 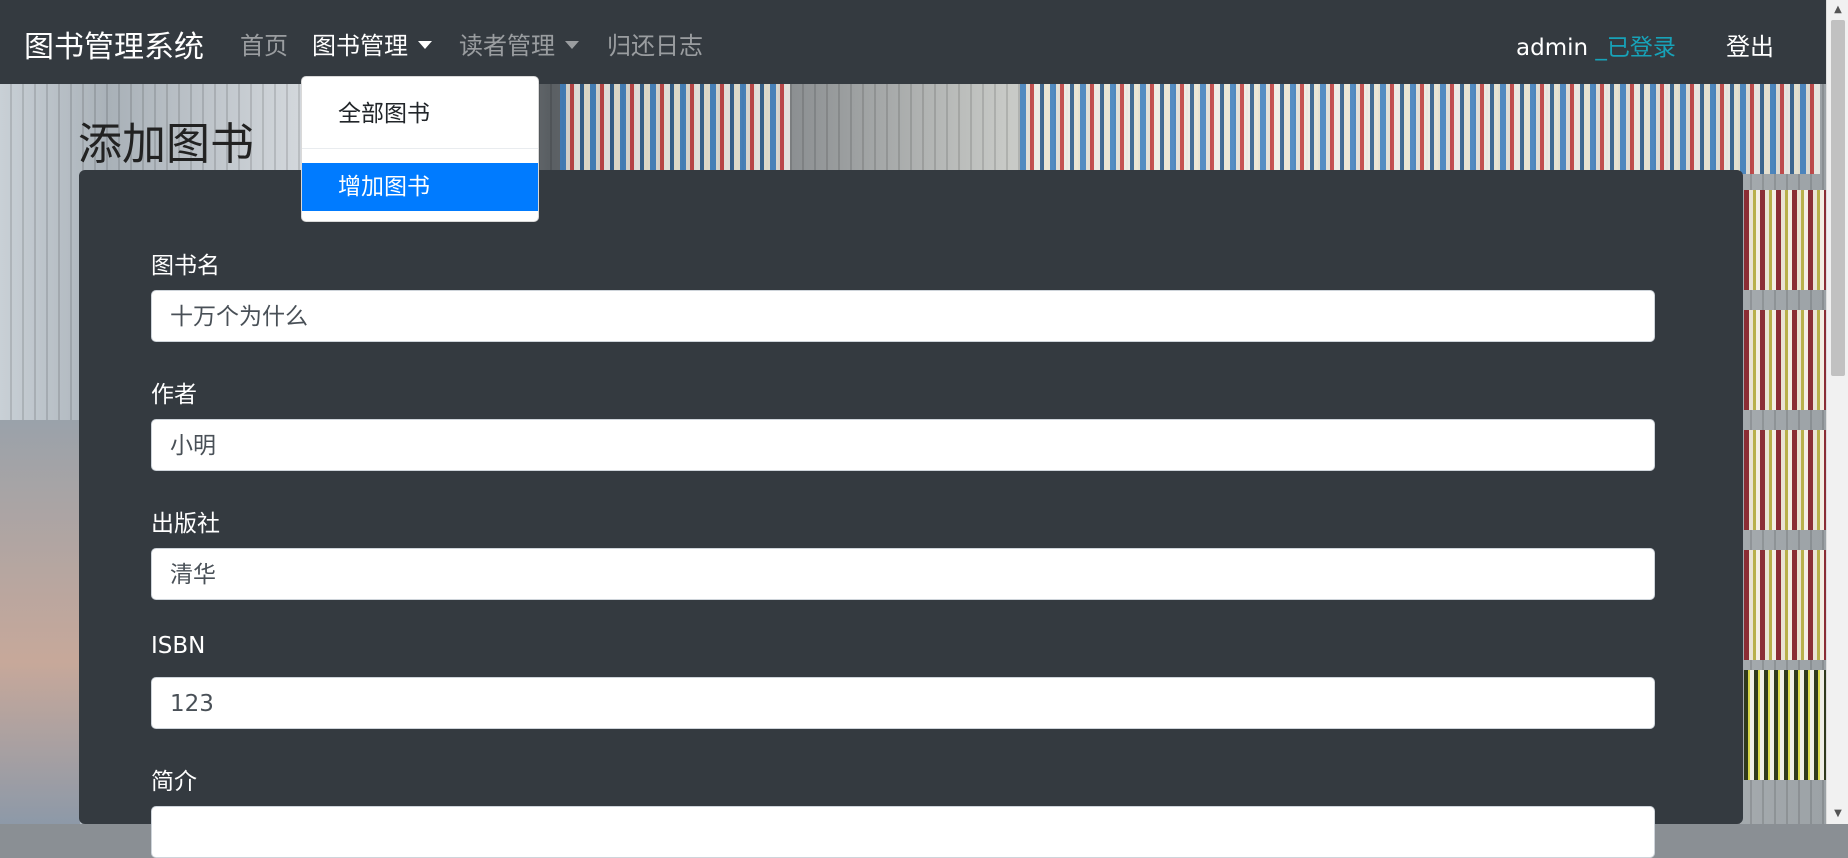 What do you see at coordinates (166, 144) in the screenshot?
I see `page-title: 添加图书` at bounding box center [166, 144].